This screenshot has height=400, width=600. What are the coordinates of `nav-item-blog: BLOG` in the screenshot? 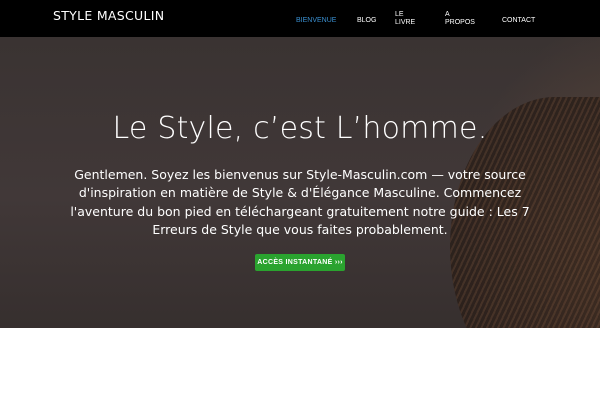 It's located at (366, 21).